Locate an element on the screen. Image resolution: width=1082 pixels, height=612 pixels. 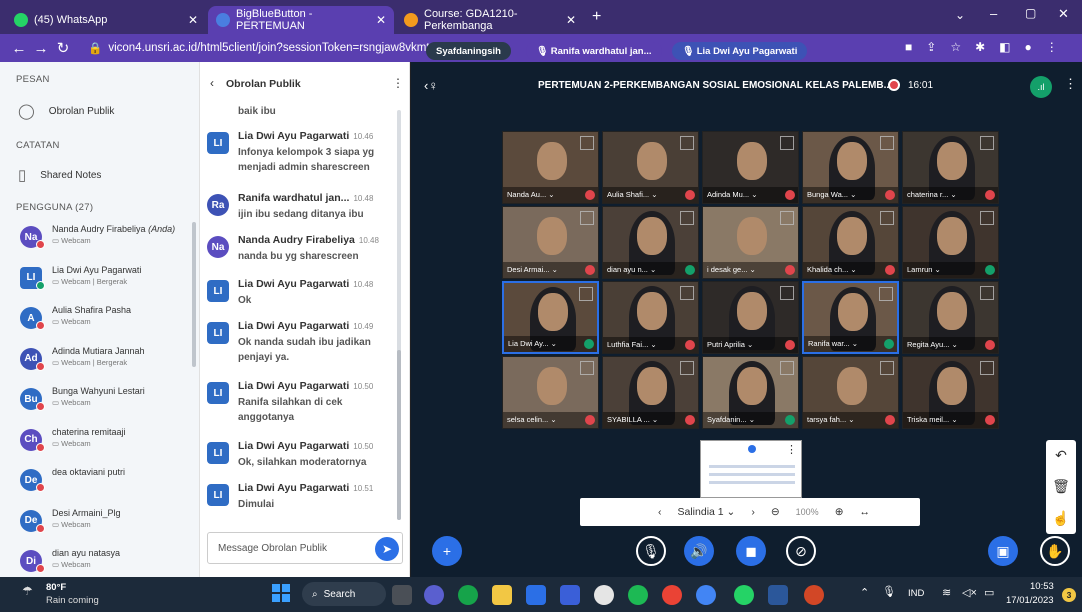
webcam-label: chaterina r... ⌄ is located at coordinates (950, 195).